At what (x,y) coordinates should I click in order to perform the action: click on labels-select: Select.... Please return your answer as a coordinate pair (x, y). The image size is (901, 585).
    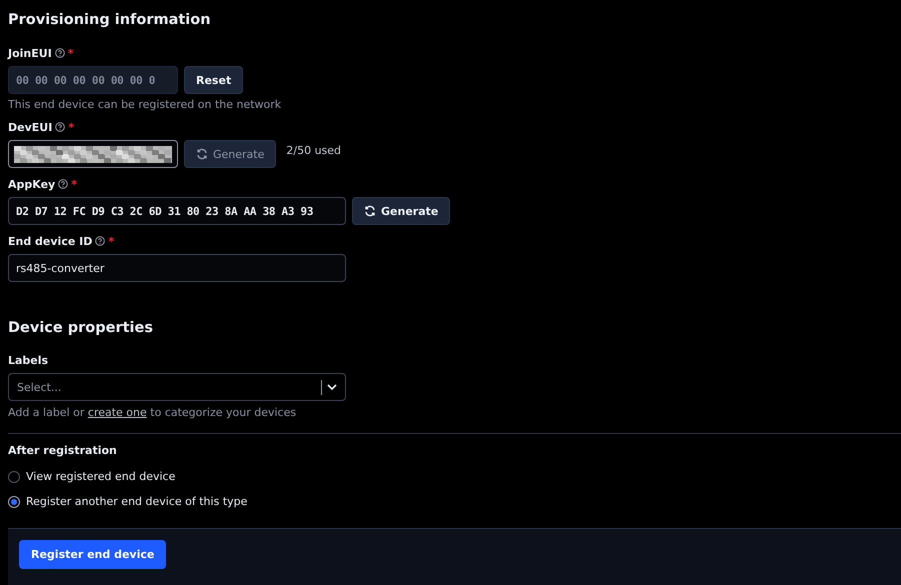
    Looking at the image, I should click on (177, 387).